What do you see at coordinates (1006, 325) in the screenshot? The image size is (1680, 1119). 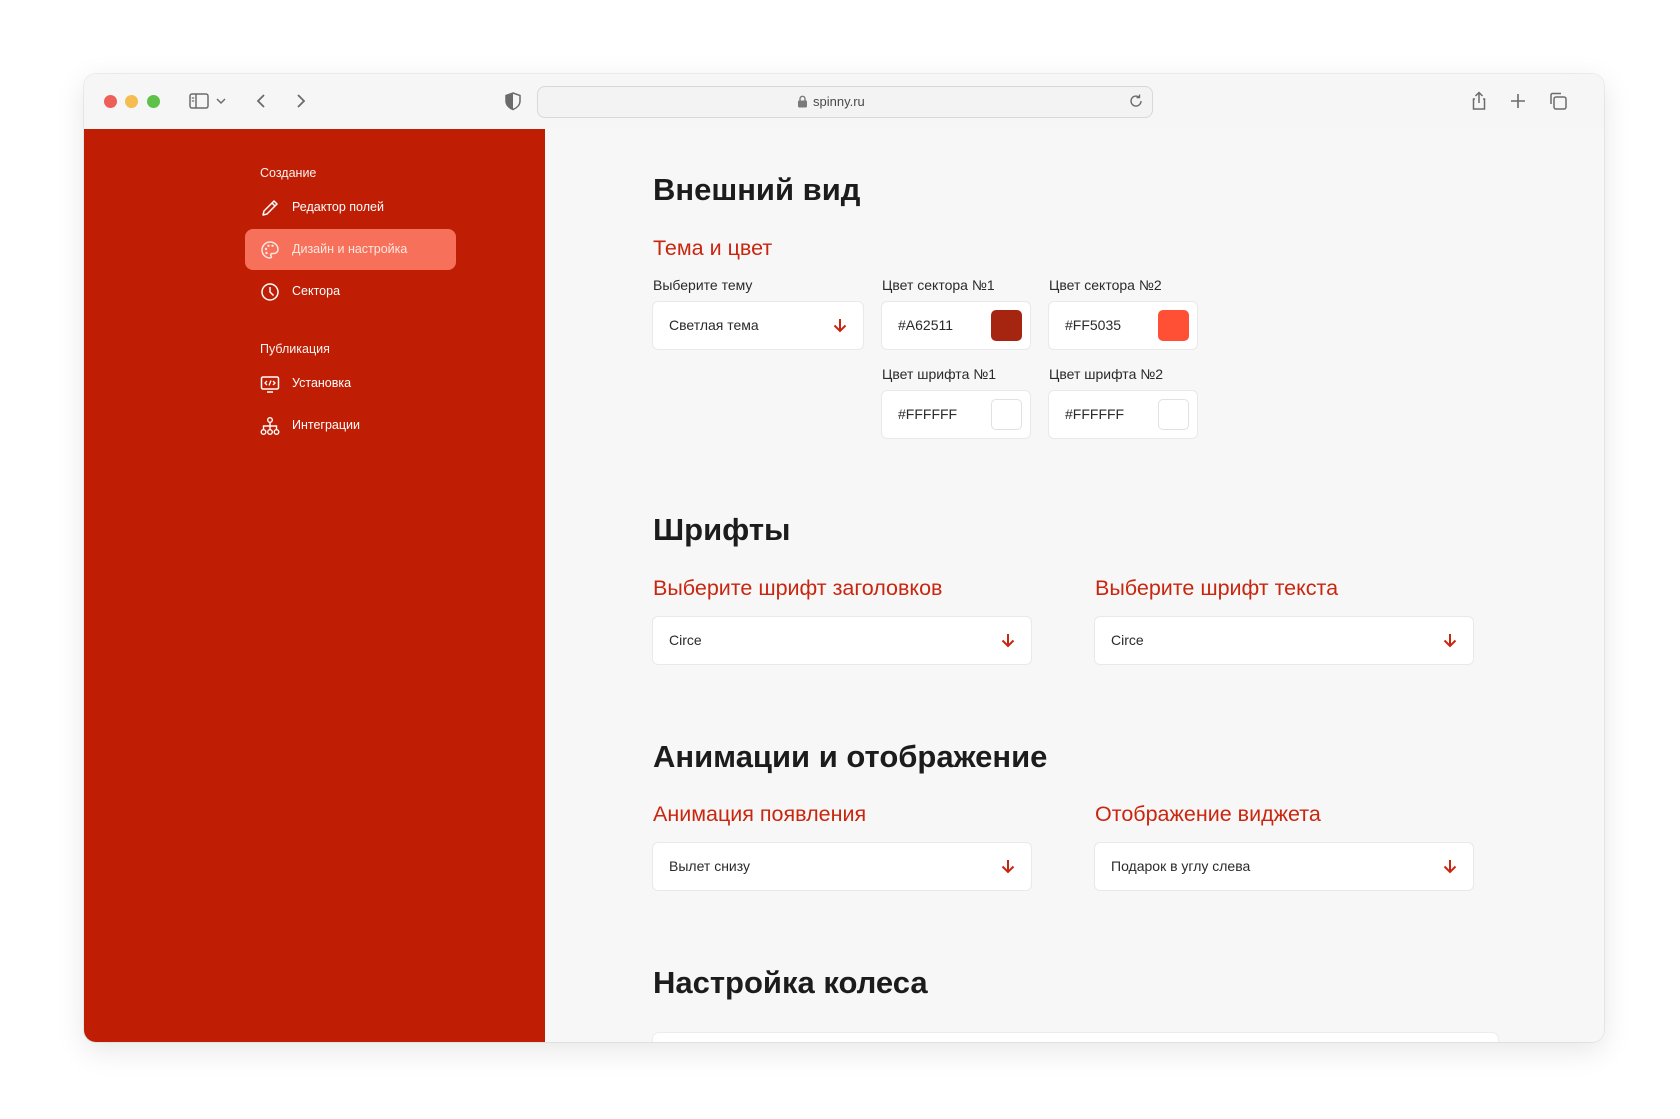 I see `sector1-color-swatch` at bounding box center [1006, 325].